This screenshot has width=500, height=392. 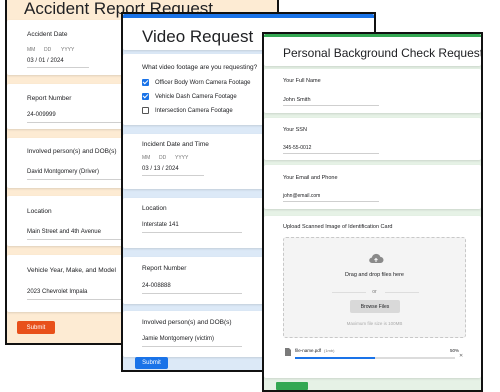 What do you see at coordinates (203, 83) in the screenshot?
I see `checkbox-label: Officer Body Worn Camera Footage` at bounding box center [203, 83].